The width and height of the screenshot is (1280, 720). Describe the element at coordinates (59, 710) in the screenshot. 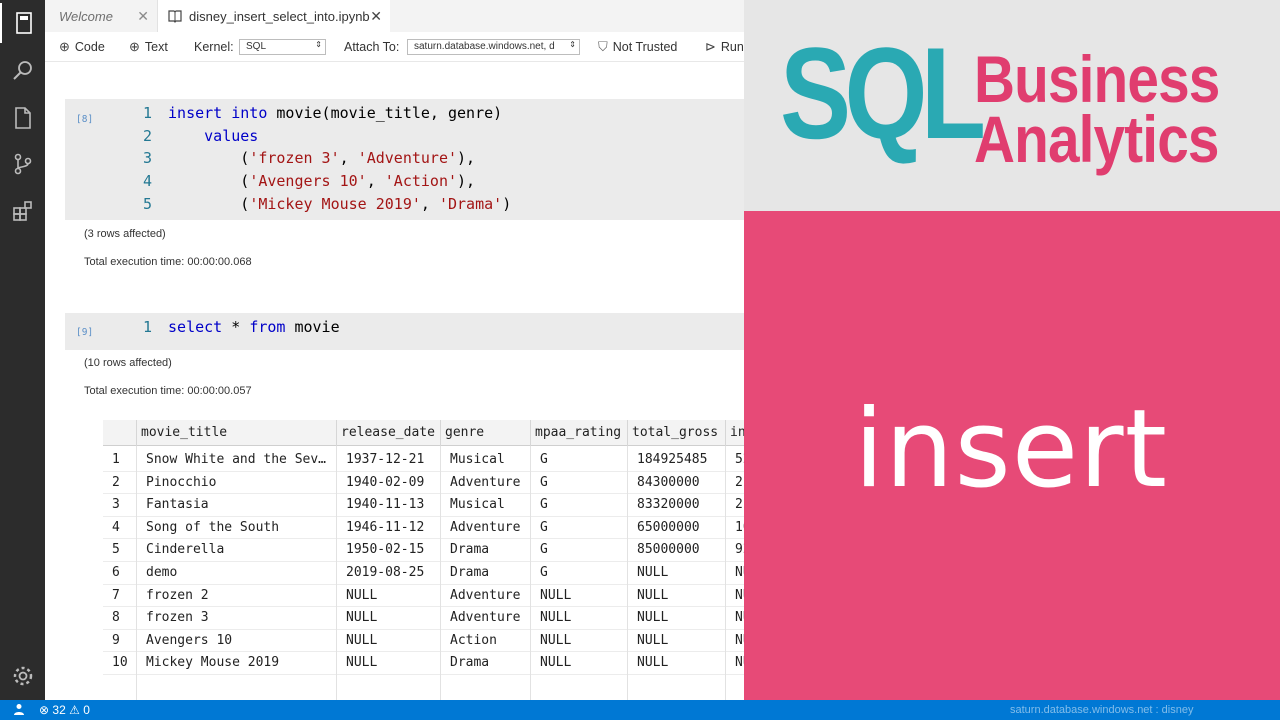

I see `error-count: 32` at that location.